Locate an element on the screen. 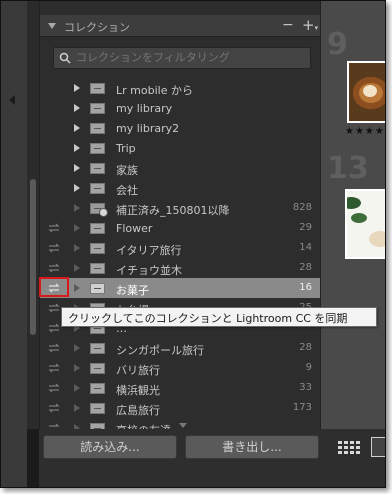  panel-title: コレクション is located at coordinates (97, 27).